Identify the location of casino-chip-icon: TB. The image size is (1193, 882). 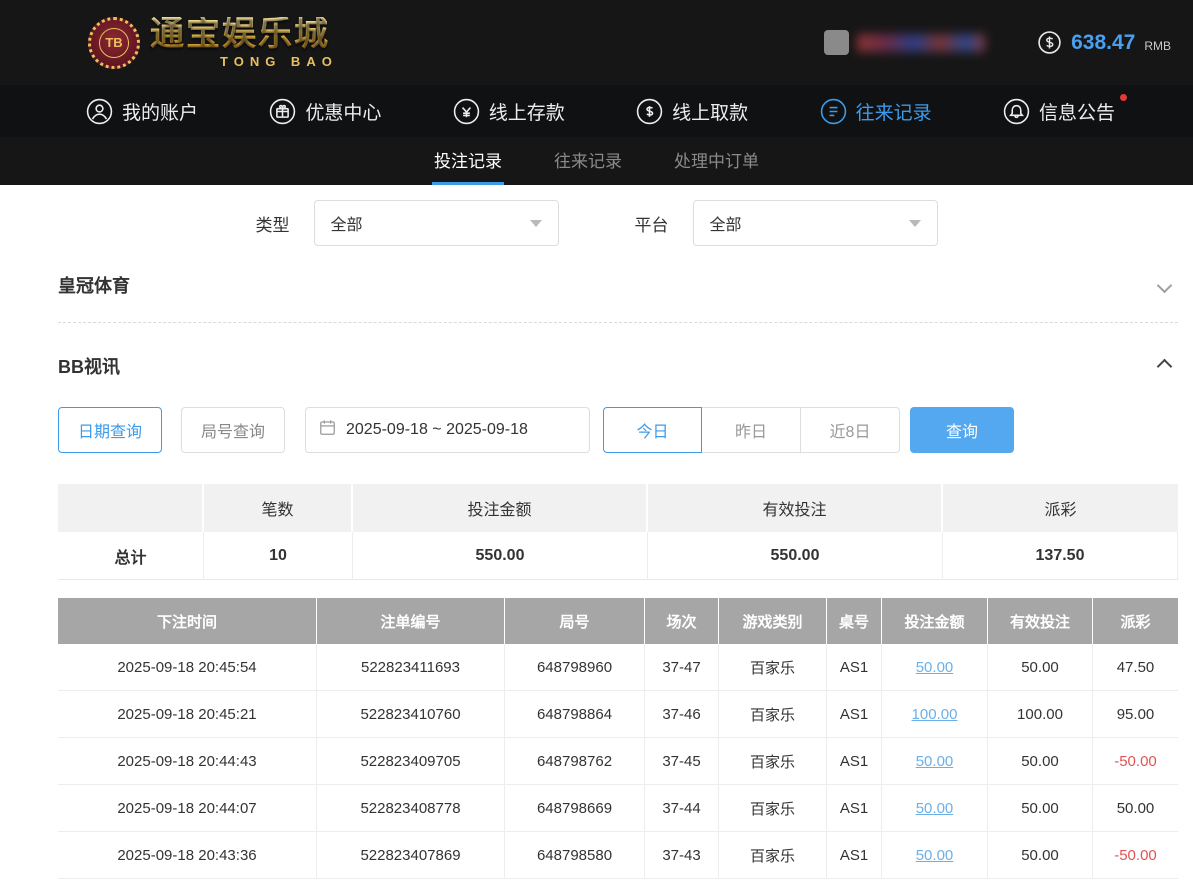
(114, 42).